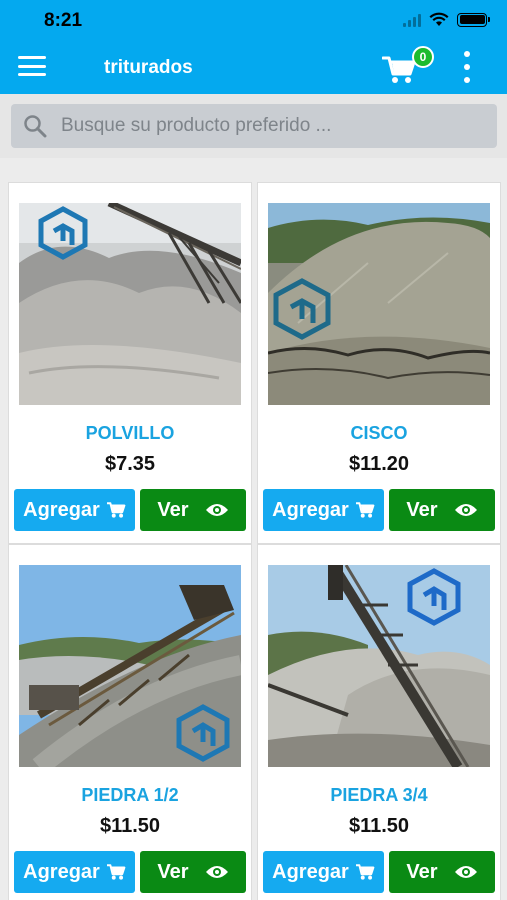  What do you see at coordinates (148, 67) in the screenshot?
I see `page-title: triturados` at bounding box center [148, 67].